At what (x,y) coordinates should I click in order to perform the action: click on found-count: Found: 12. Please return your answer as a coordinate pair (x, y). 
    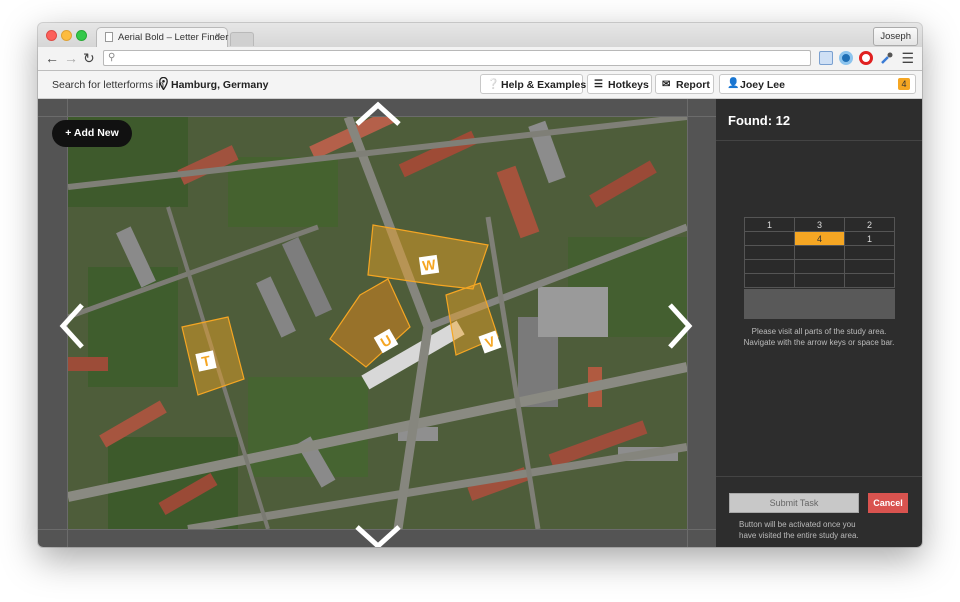
    Looking at the image, I should click on (759, 120).